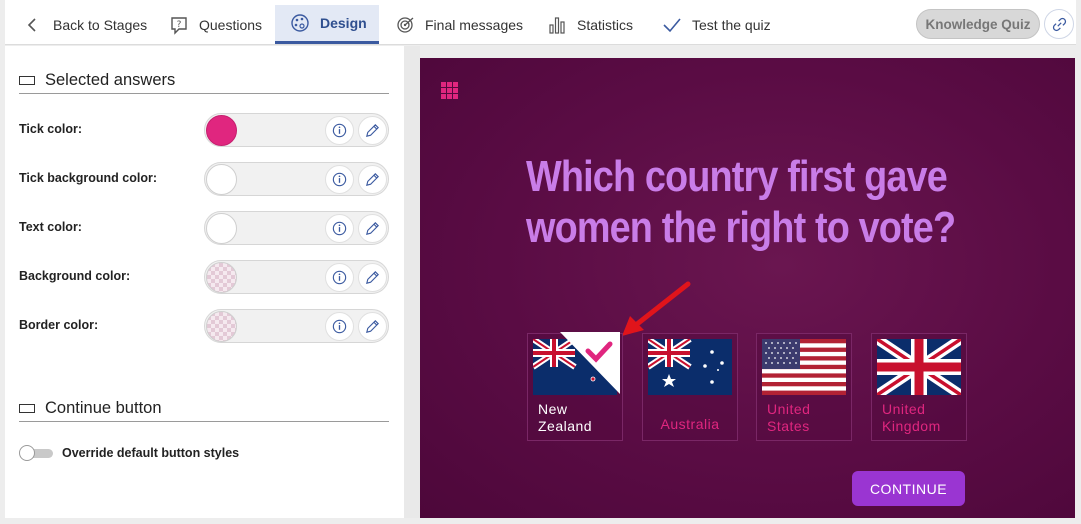 The image size is (1081, 524). Describe the element at coordinates (300, 23) in the screenshot. I see `palette-icon` at that location.